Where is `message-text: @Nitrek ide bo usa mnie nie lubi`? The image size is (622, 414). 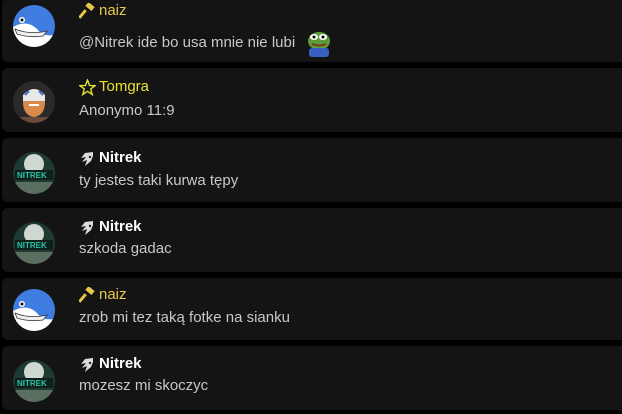
message-text: @Nitrek ide bo usa mnie nie lubi is located at coordinates (187, 42).